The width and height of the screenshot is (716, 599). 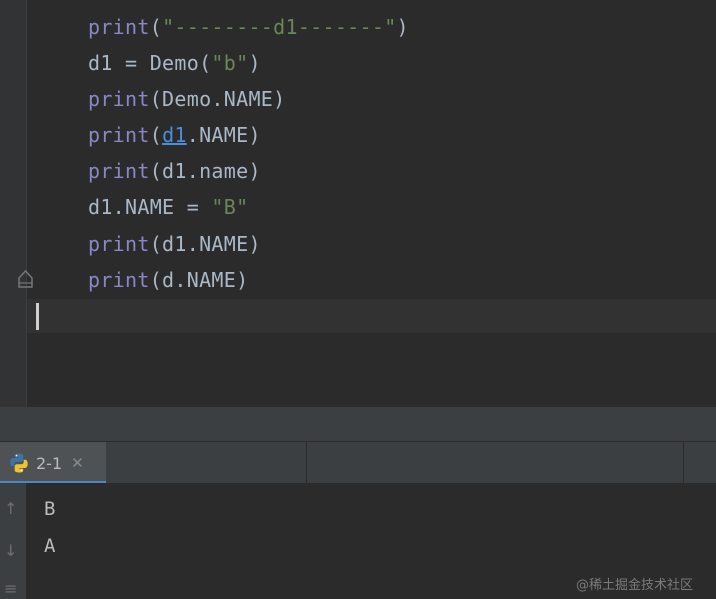 I want to click on watermark: @稀土掘金技术社区, so click(x=635, y=585).